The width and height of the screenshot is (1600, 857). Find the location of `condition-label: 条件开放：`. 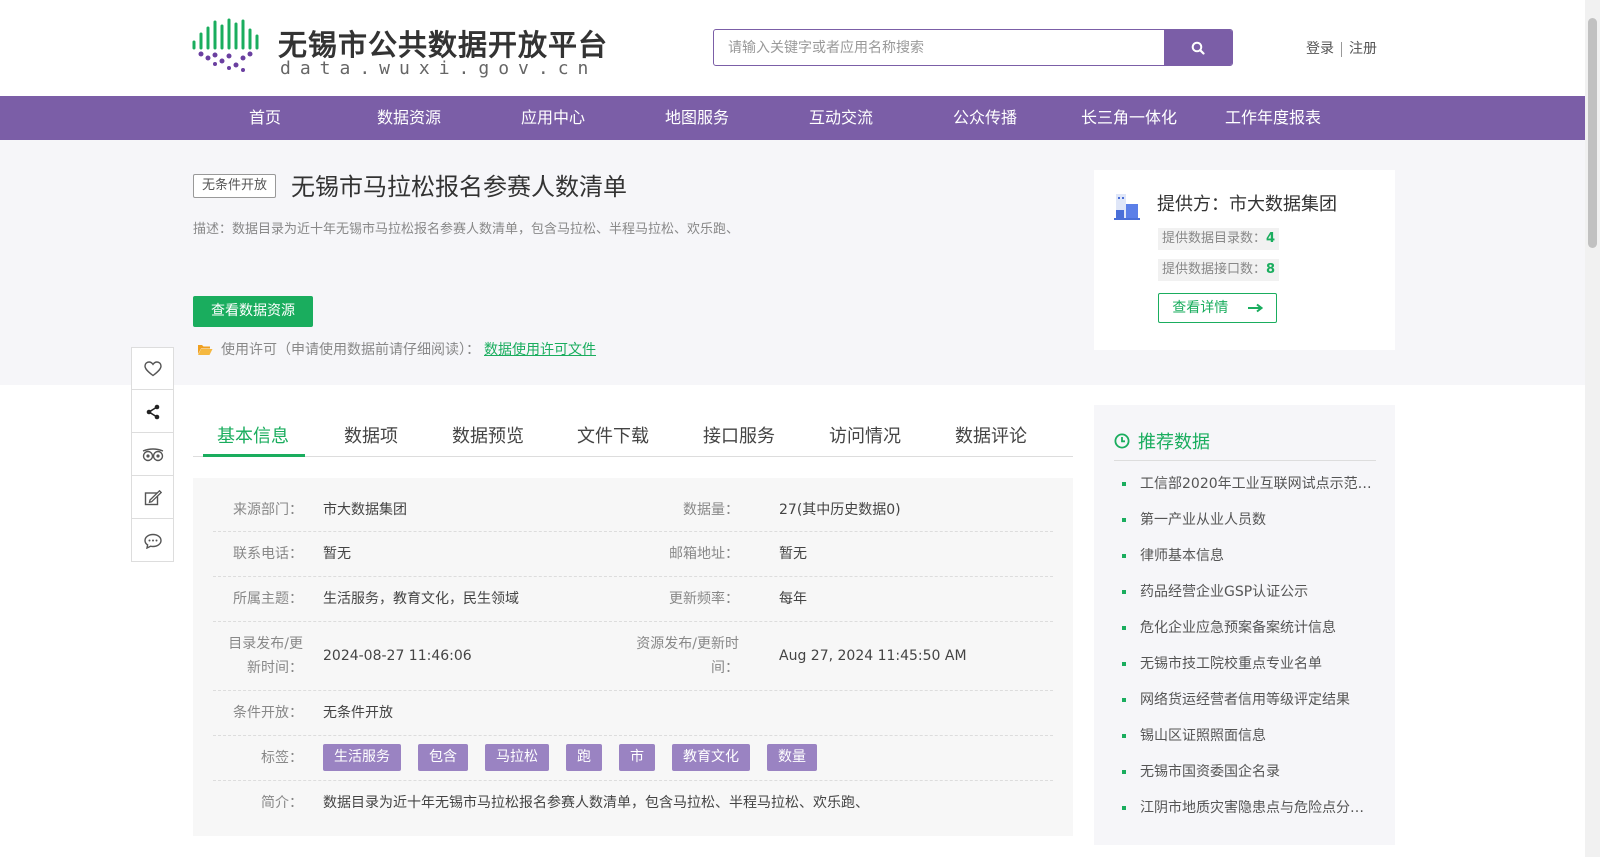

condition-label: 条件开放： is located at coordinates (268, 713).